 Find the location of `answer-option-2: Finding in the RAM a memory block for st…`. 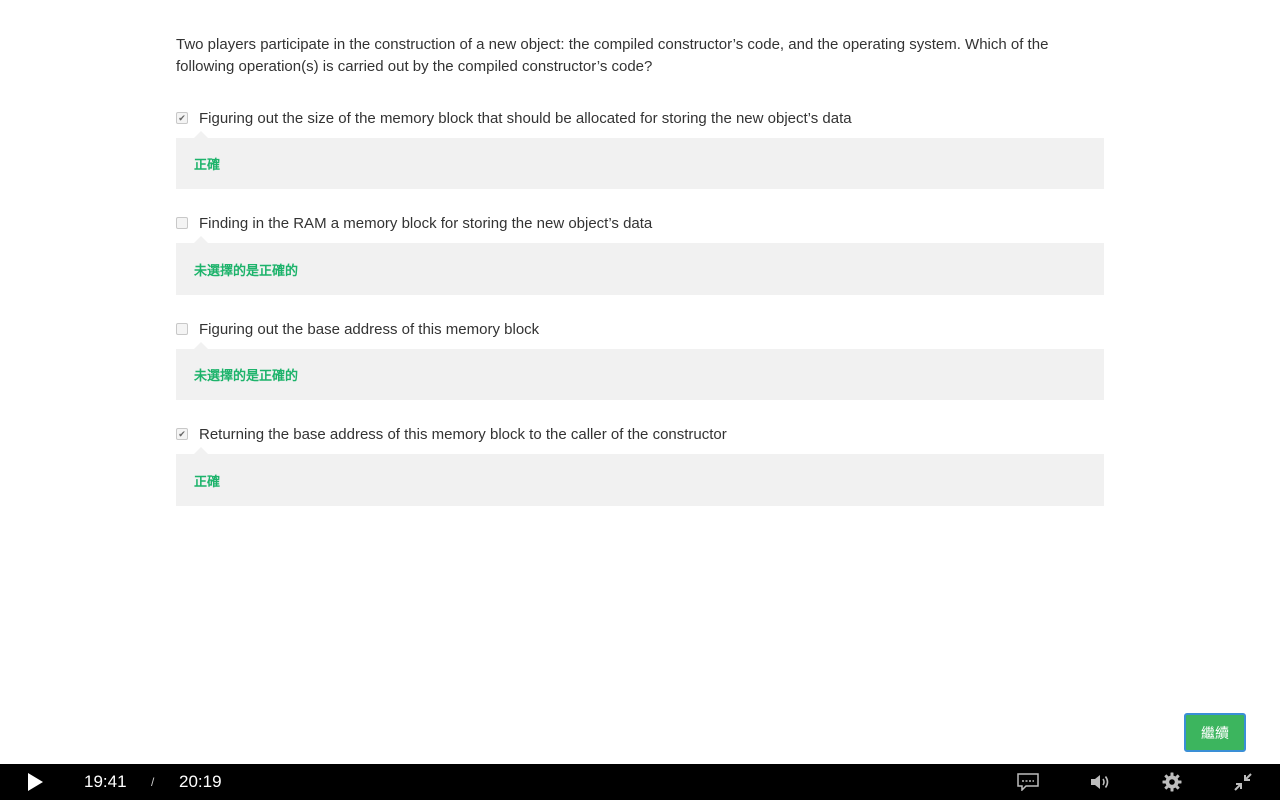

answer-option-2: Finding in the RAM a memory block for st… is located at coordinates (640, 253).